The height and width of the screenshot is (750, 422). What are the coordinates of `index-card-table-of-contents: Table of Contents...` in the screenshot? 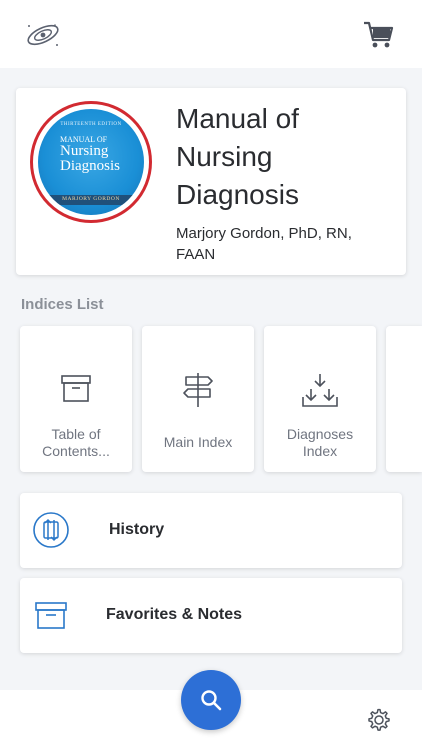 It's located at (76, 399).